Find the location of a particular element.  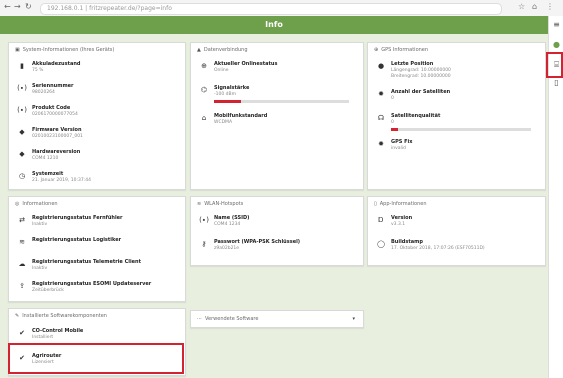

app-card-title: ▯ App-Informationen is located at coordinates (400, 204).